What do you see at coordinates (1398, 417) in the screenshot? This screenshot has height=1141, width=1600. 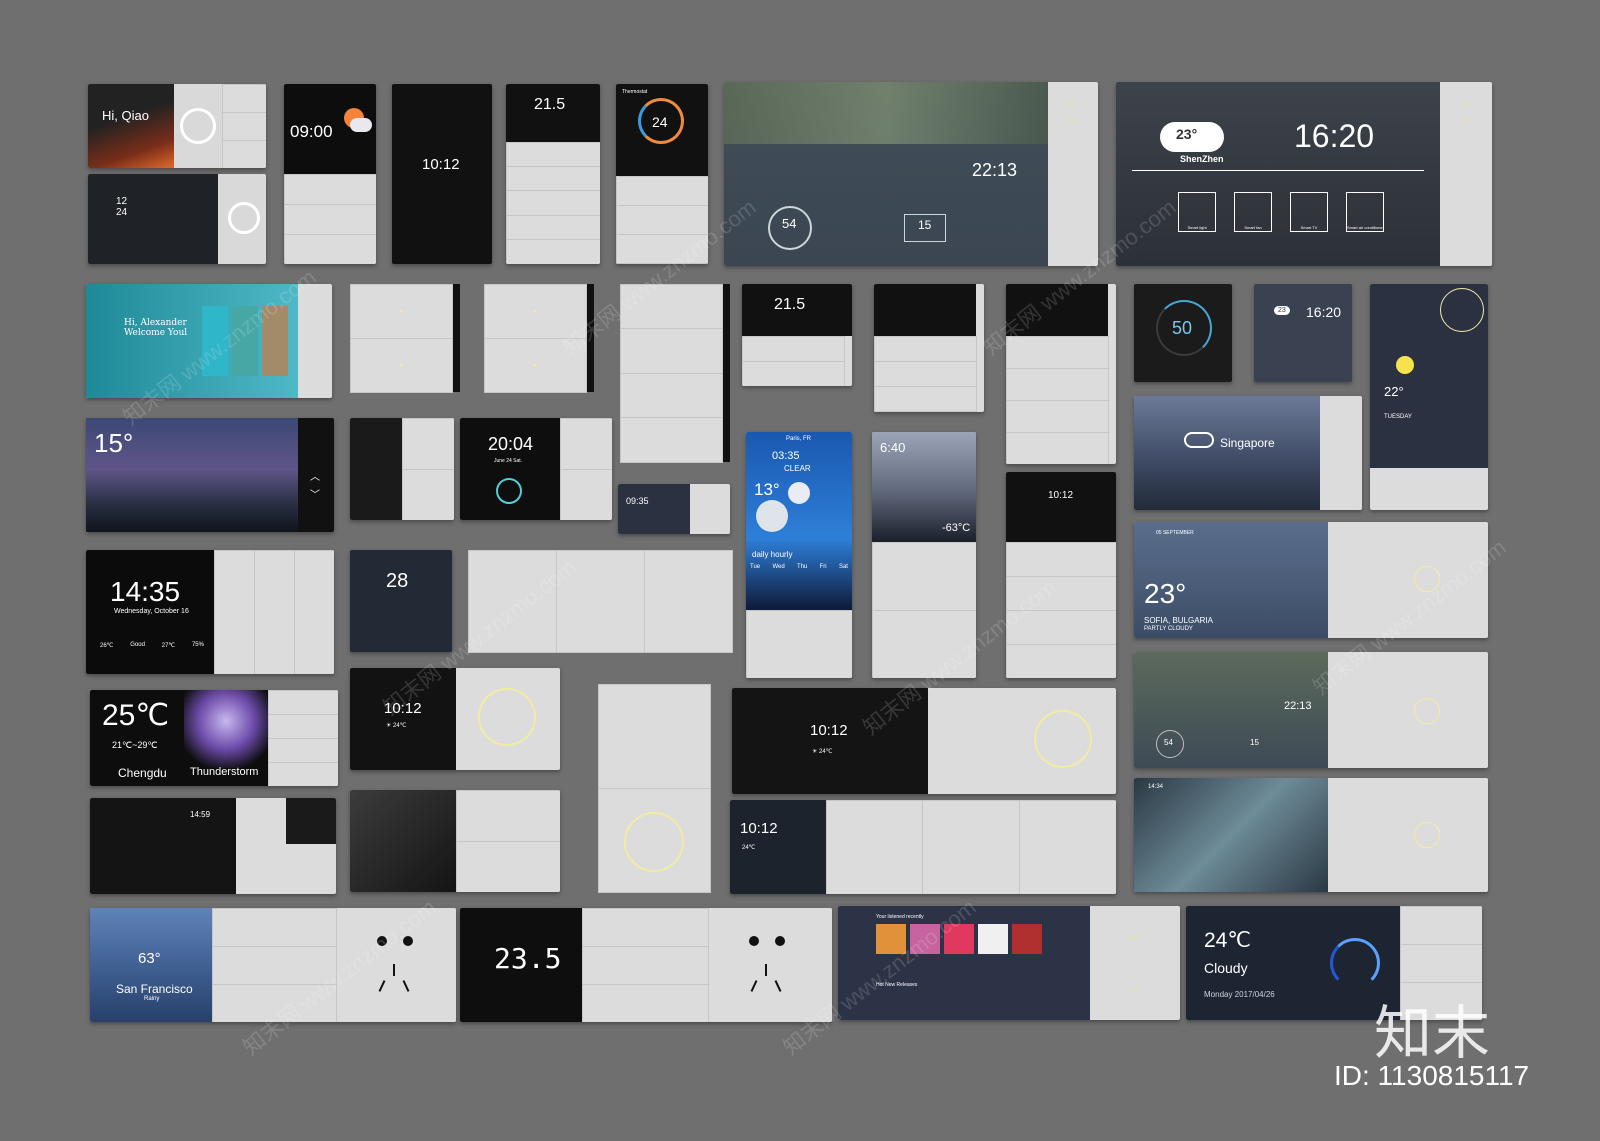 I see `taipei-day: TUESDAY` at bounding box center [1398, 417].